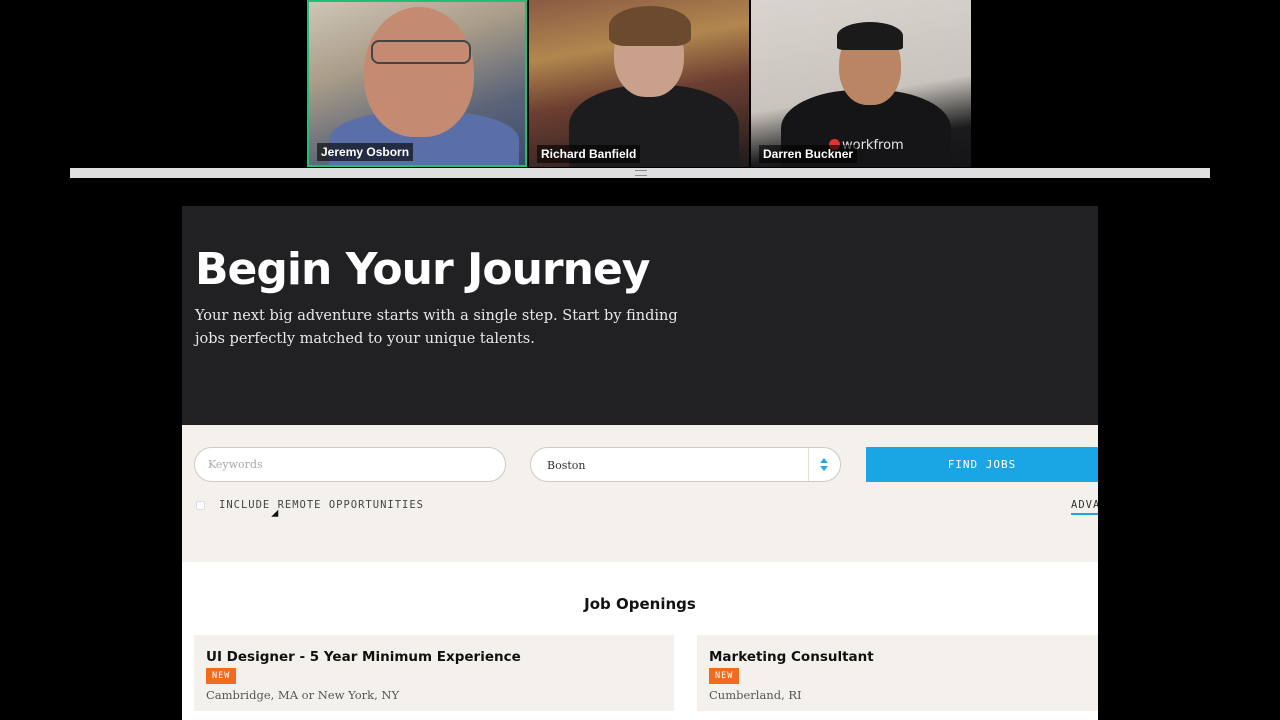 The height and width of the screenshot is (720, 1280). What do you see at coordinates (322, 505) in the screenshot?
I see `remote-label: INCLUDE REMOTE OPPORTUNITIES` at bounding box center [322, 505].